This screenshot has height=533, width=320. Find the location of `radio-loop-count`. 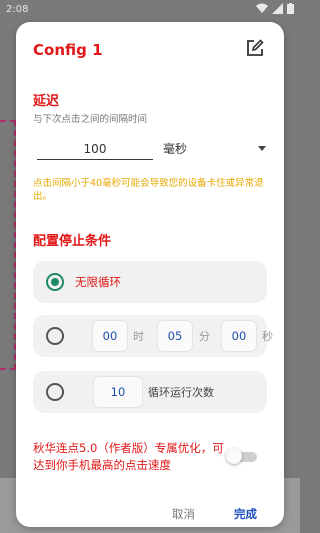

radio-loop-count is located at coordinates (55, 392).